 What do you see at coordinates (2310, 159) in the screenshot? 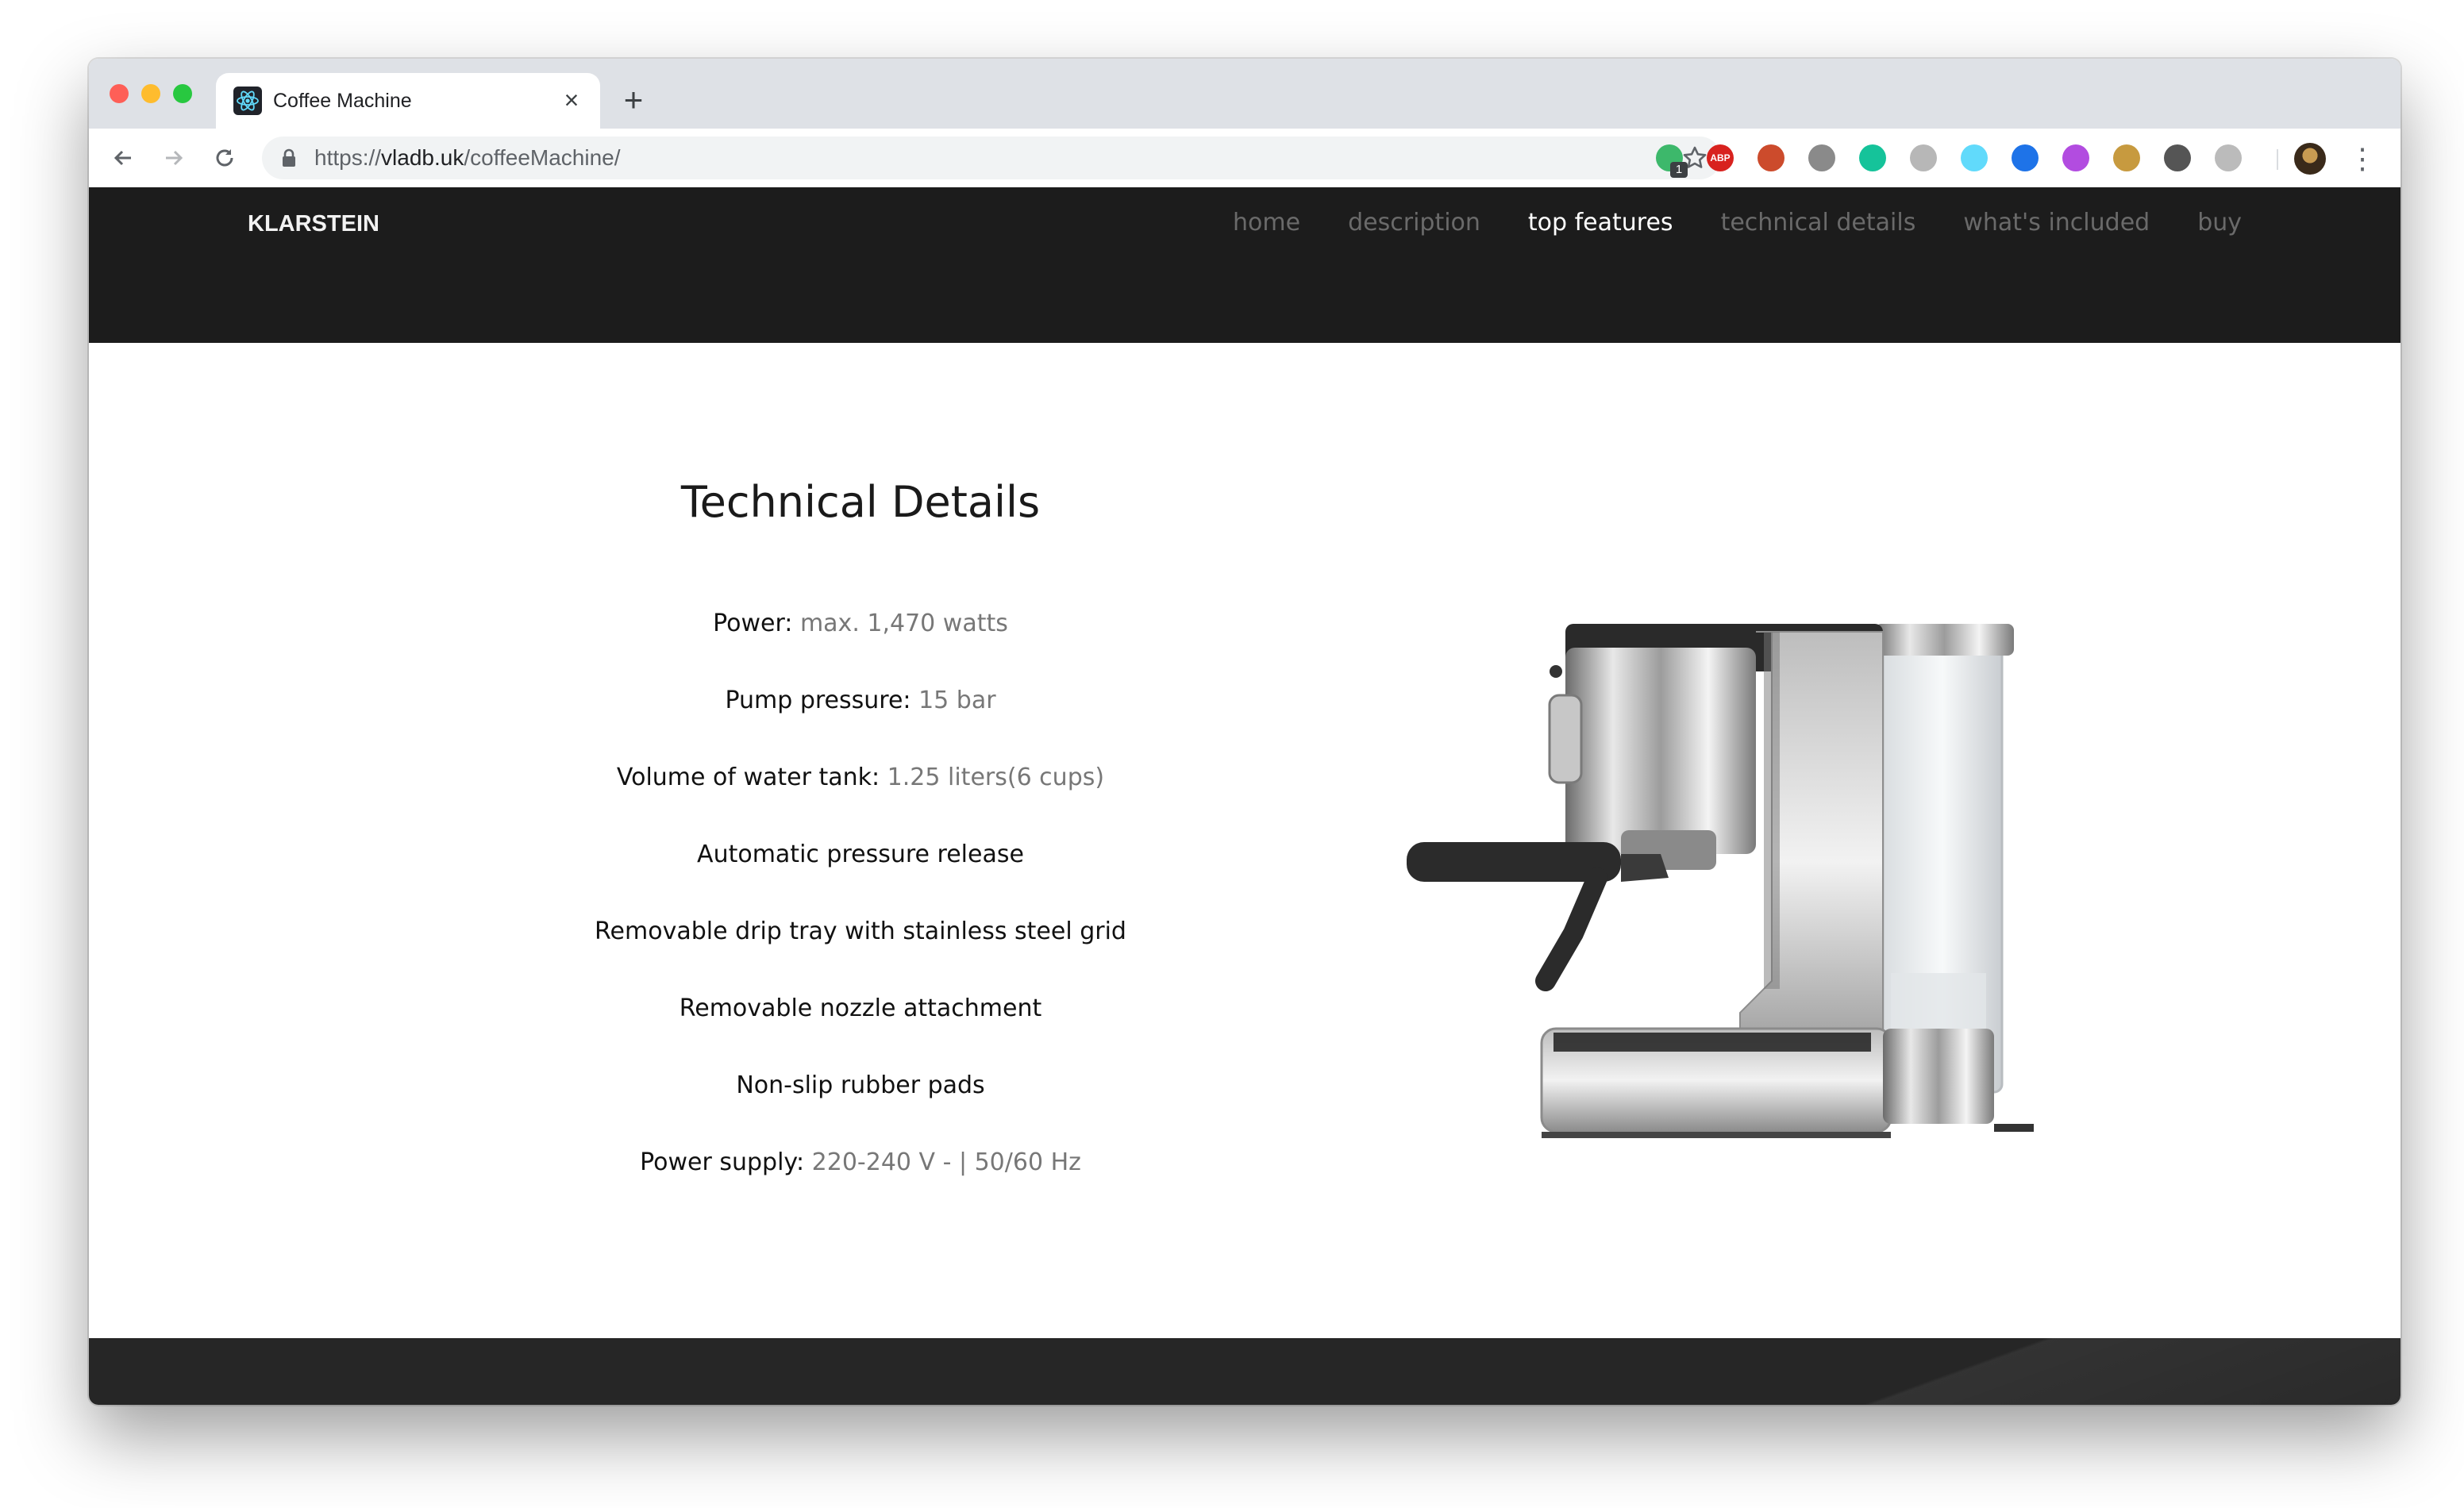
I see `profile-avatar` at bounding box center [2310, 159].